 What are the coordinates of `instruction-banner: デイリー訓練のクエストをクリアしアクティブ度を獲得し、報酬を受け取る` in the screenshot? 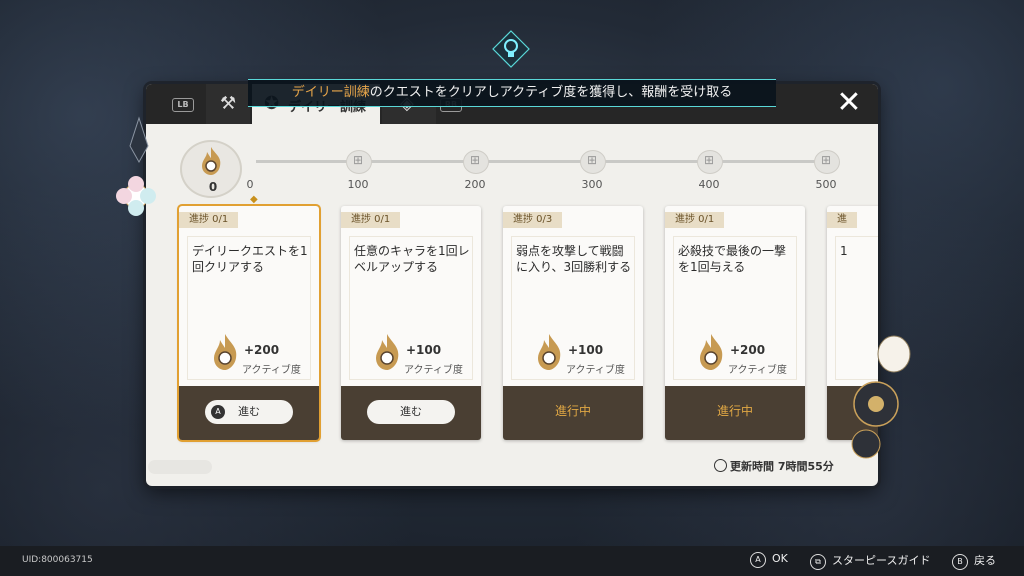 It's located at (512, 93).